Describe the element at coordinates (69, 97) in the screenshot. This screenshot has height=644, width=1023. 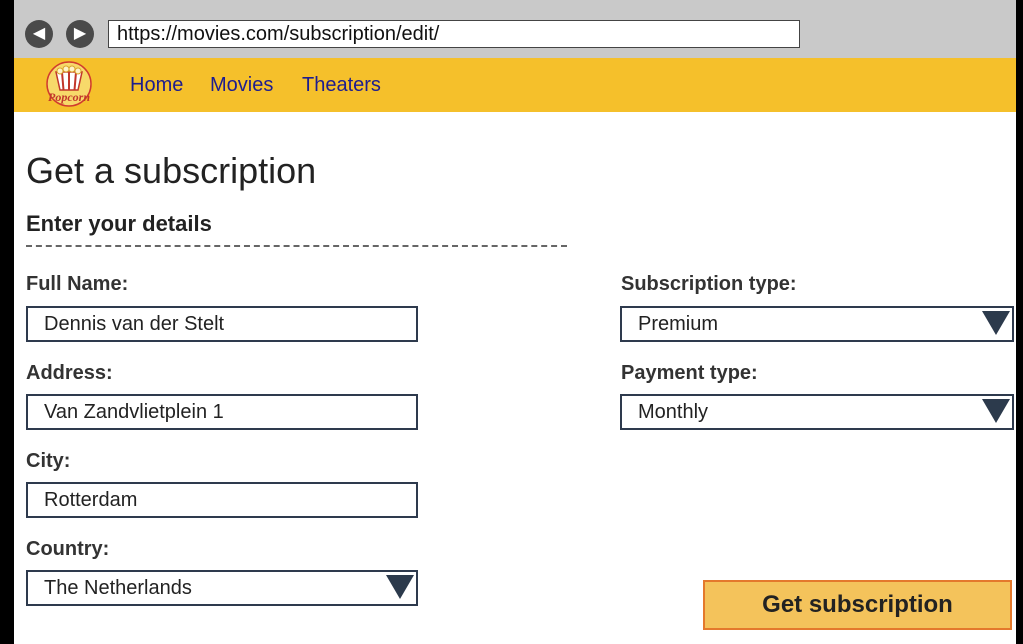
I see `logo-text: Popcorn` at that location.